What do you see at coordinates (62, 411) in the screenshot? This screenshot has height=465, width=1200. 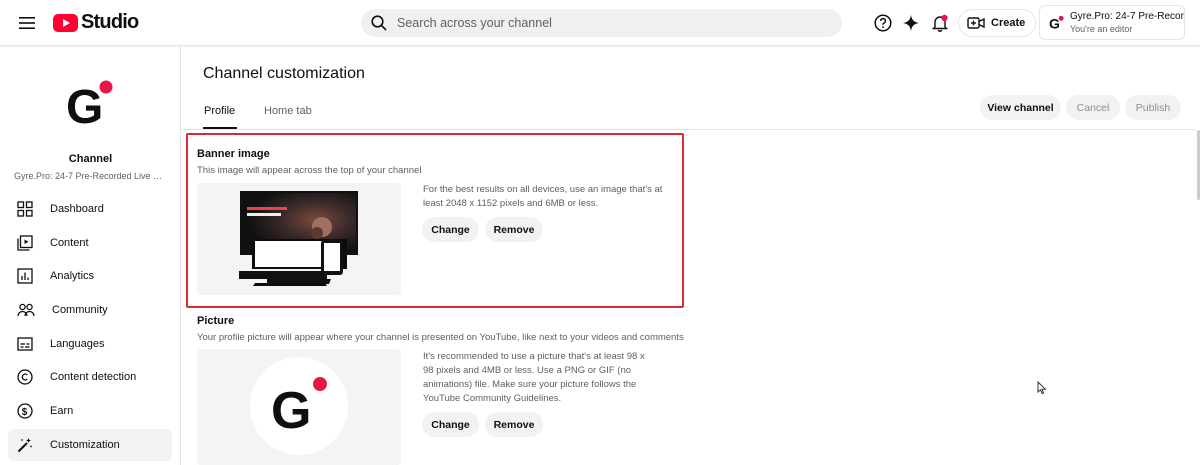 I see `sidebar-item-label: Earn` at bounding box center [62, 411].